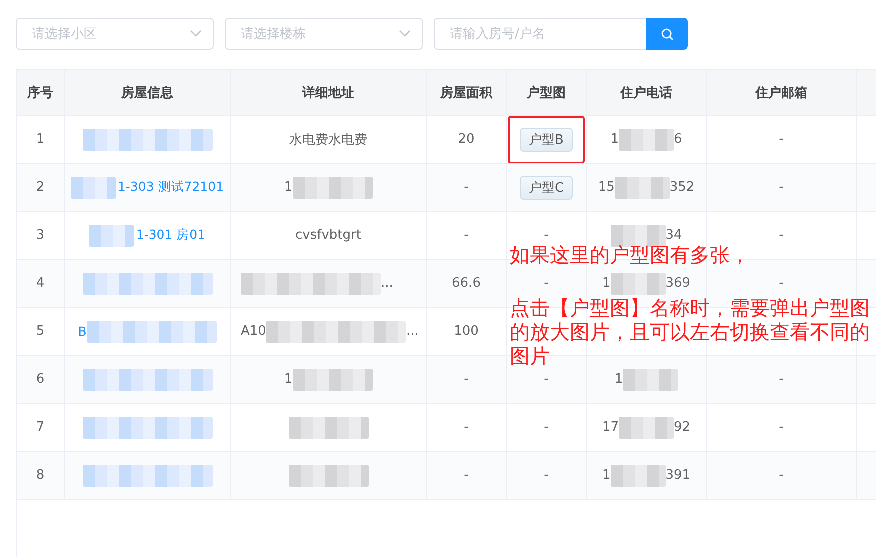 The height and width of the screenshot is (557, 876). What do you see at coordinates (678, 139) in the screenshot?
I see `phone-text: 6` at bounding box center [678, 139].